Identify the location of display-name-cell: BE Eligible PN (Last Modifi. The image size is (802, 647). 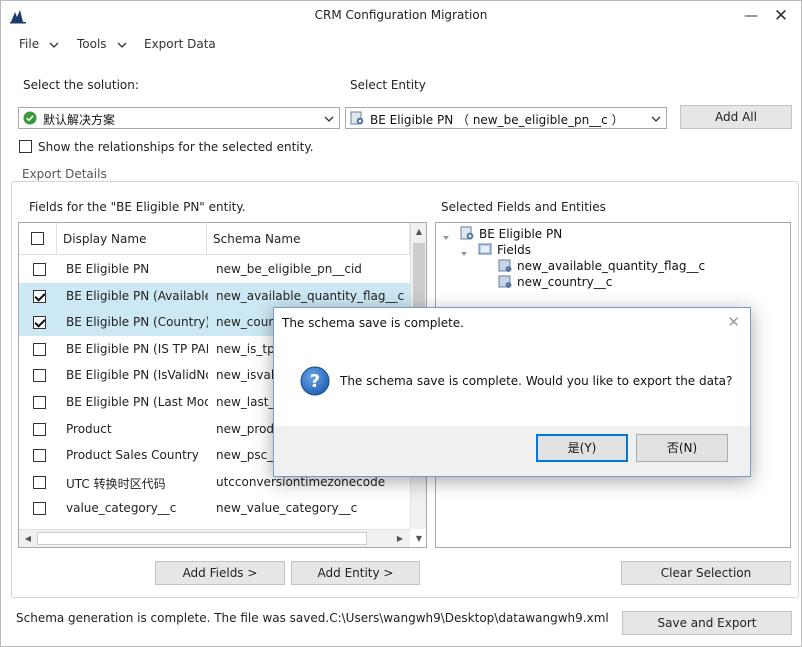
(137, 402).